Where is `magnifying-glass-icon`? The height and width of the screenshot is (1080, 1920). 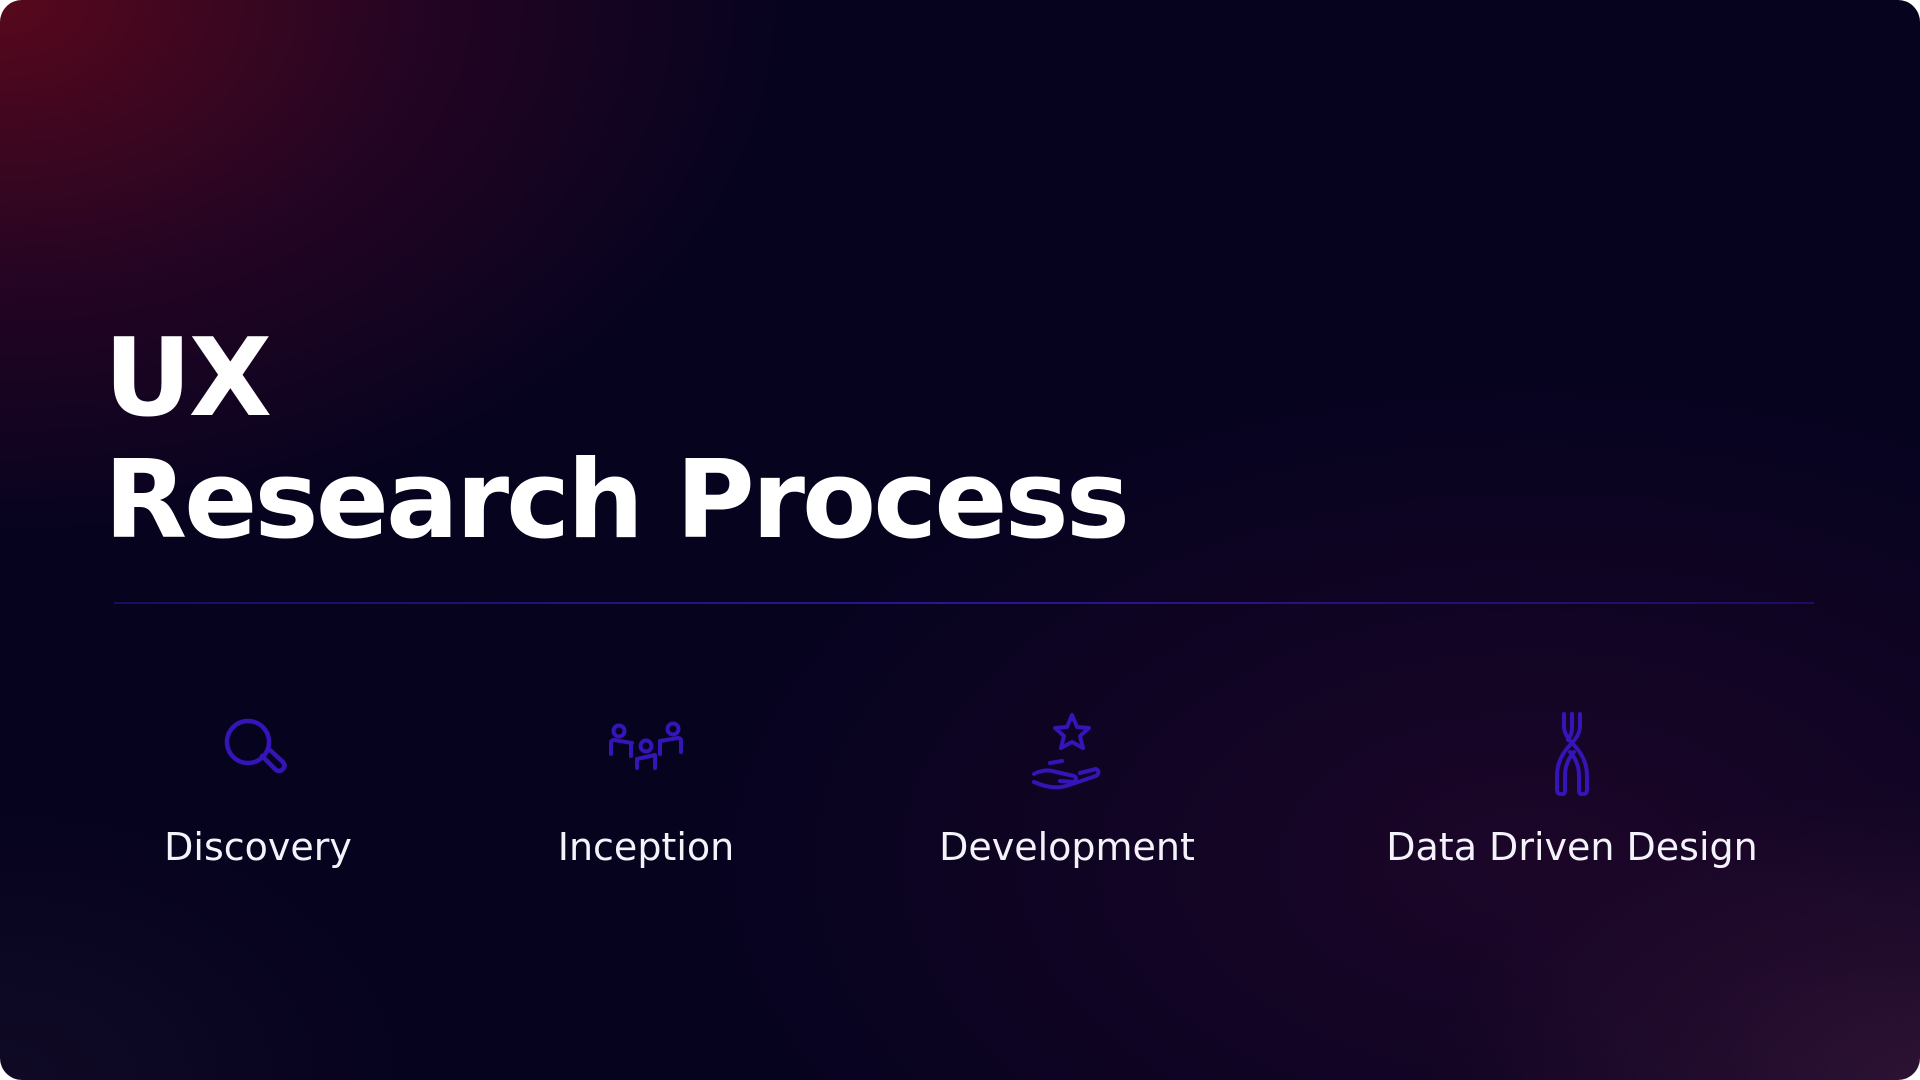 magnifying-glass-icon is located at coordinates (258, 755).